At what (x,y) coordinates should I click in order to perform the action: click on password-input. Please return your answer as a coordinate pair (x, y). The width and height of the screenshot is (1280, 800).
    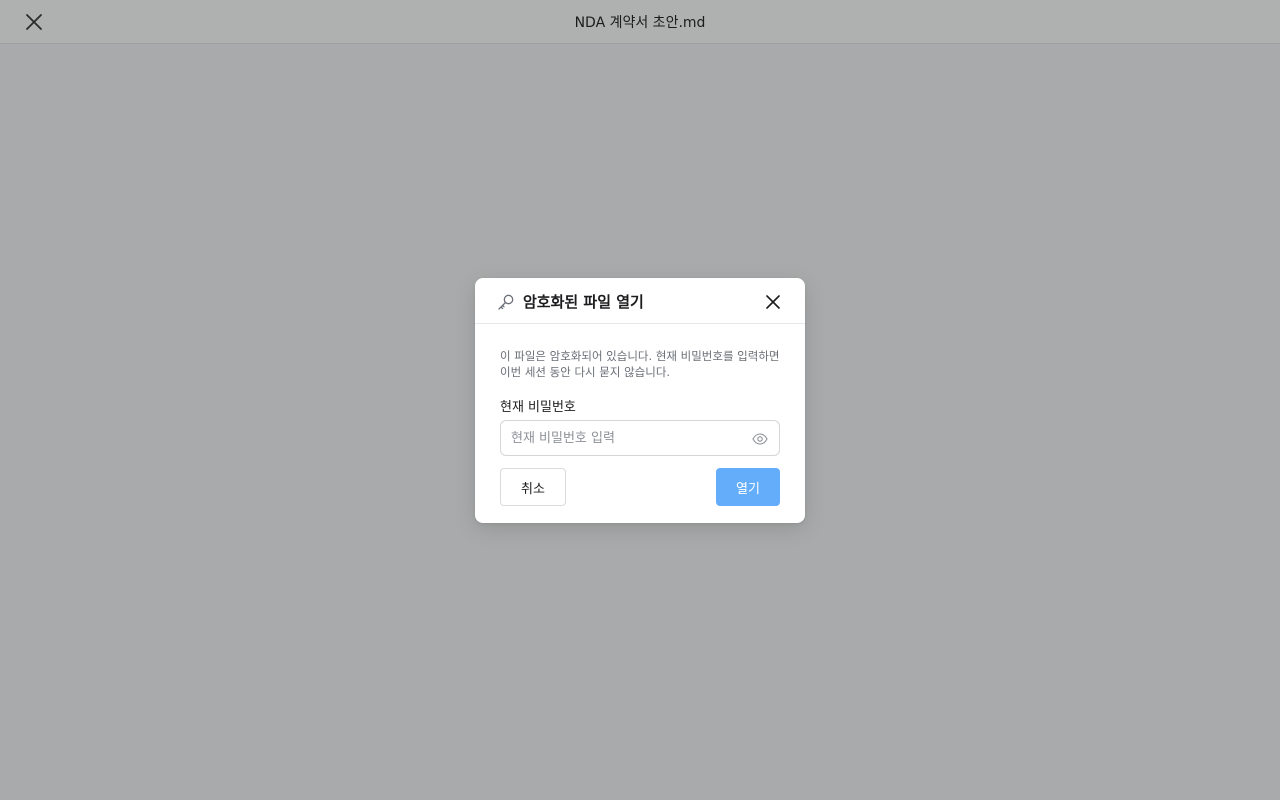
    Looking at the image, I should click on (627, 438).